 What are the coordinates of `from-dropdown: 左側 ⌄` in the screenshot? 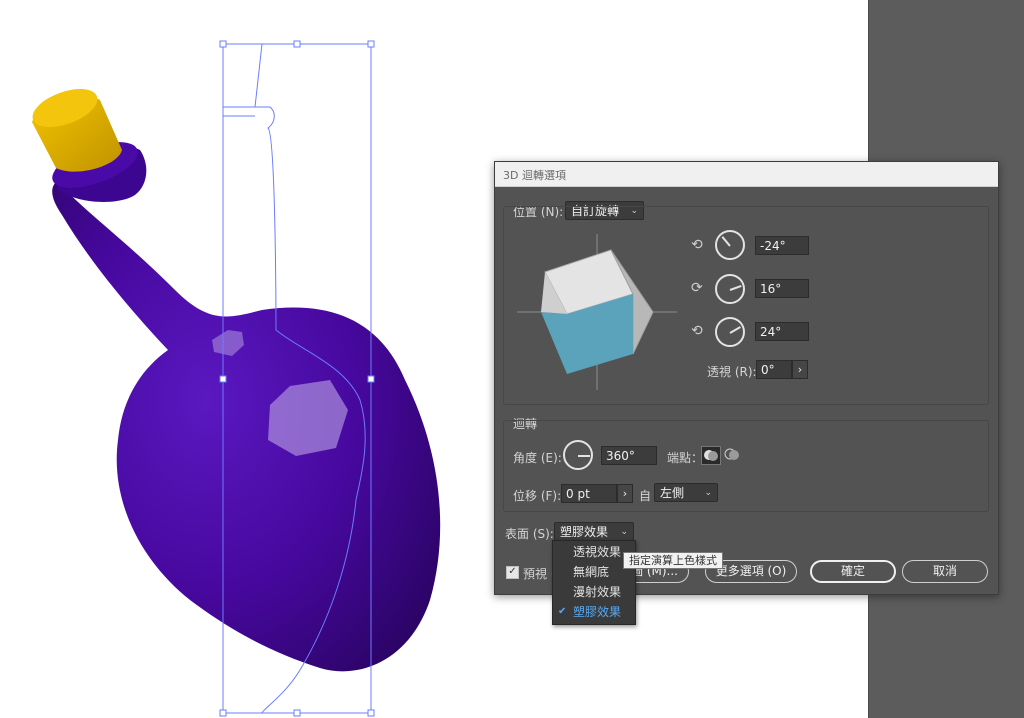 It's located at (686, 492).